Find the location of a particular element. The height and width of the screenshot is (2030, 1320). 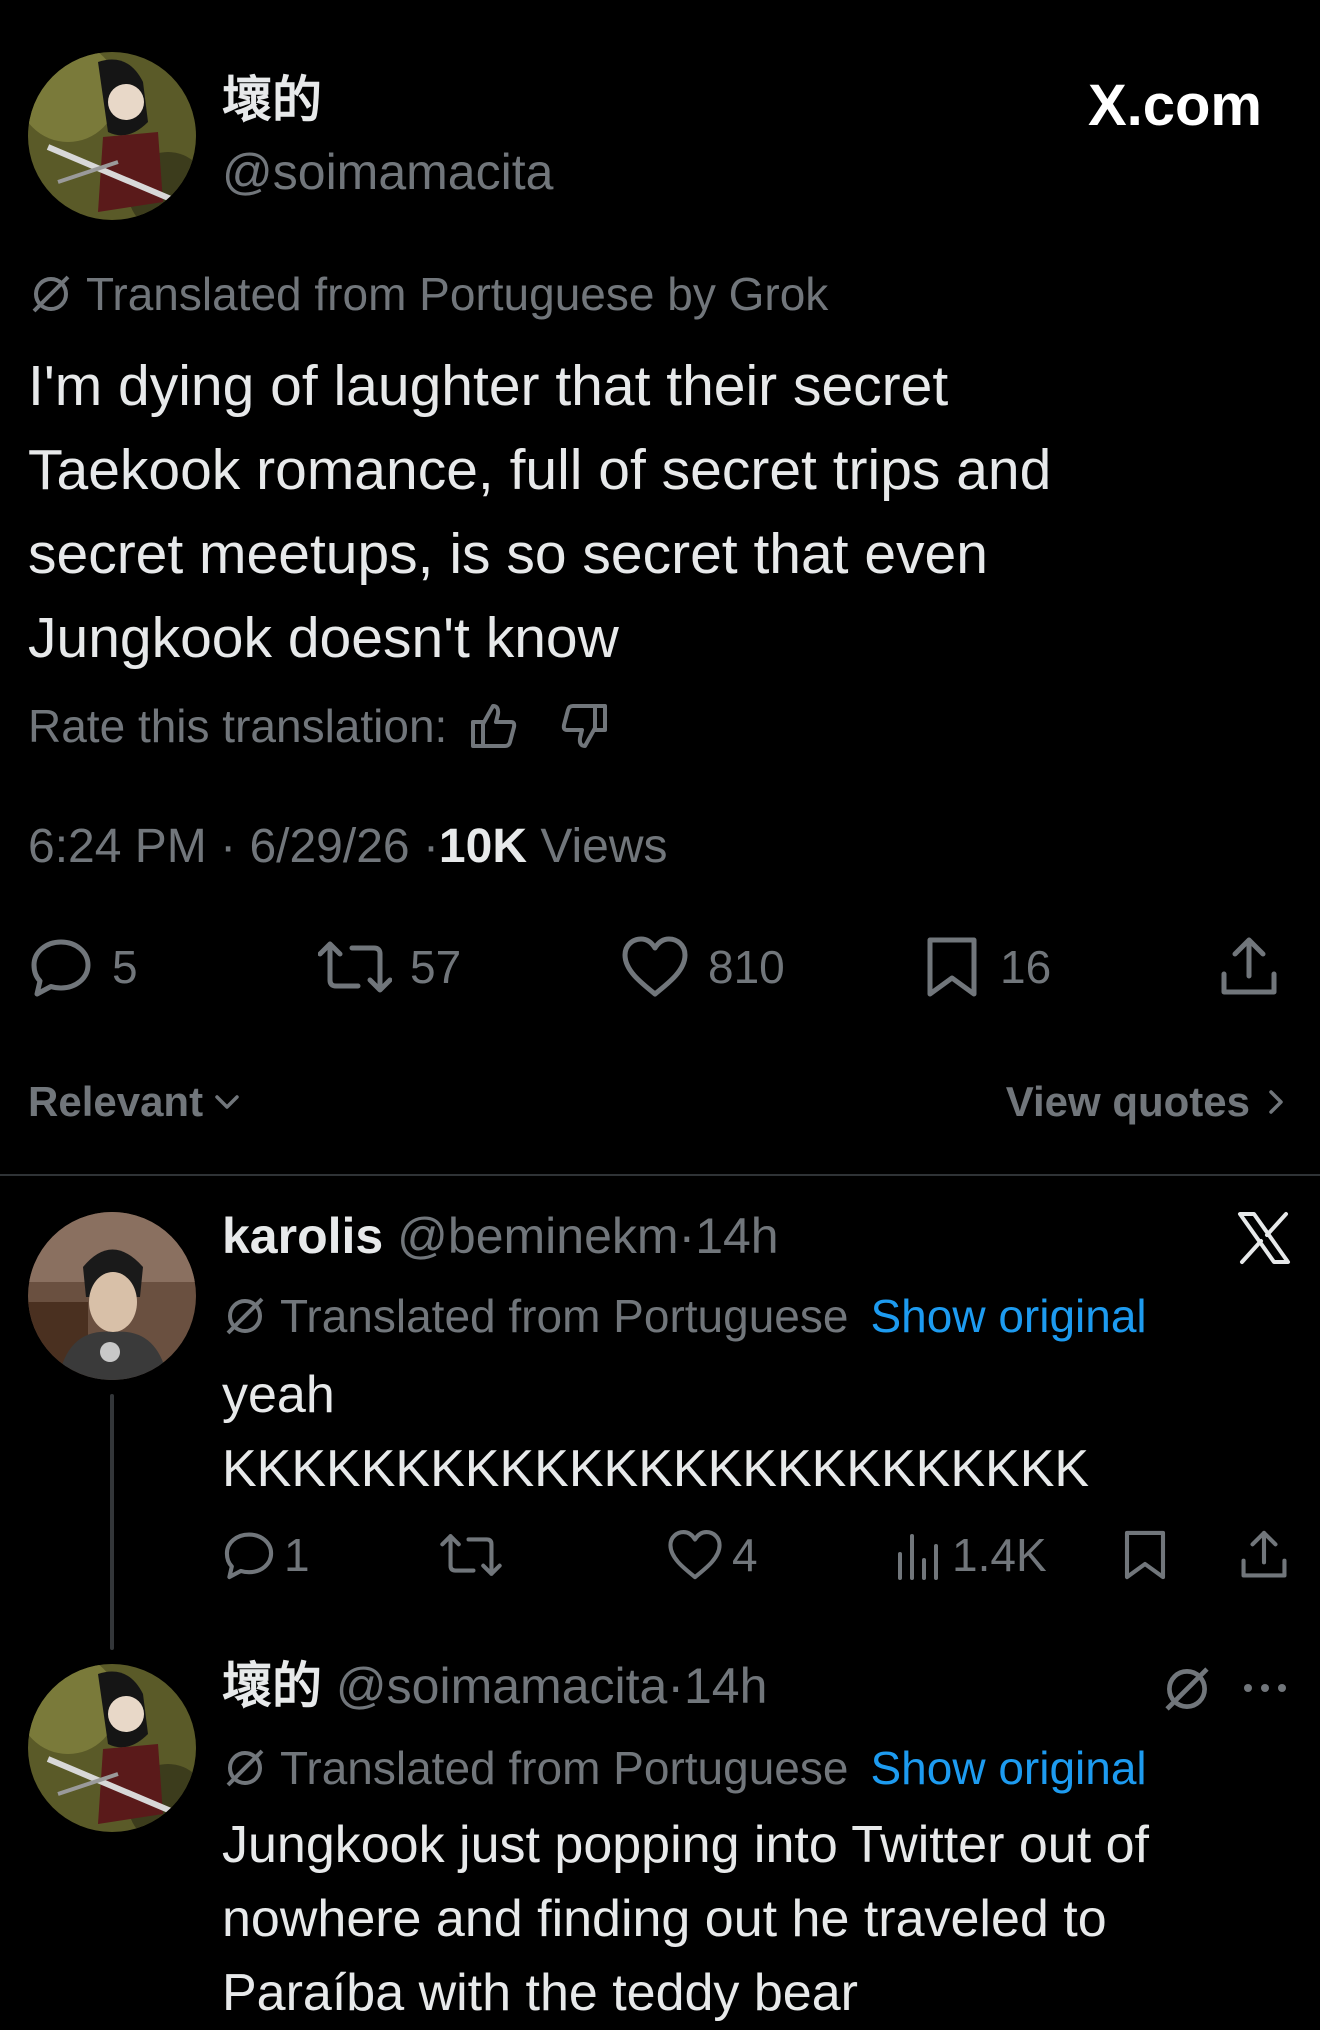

reply-avatar is located at coordinates (112, 1296).